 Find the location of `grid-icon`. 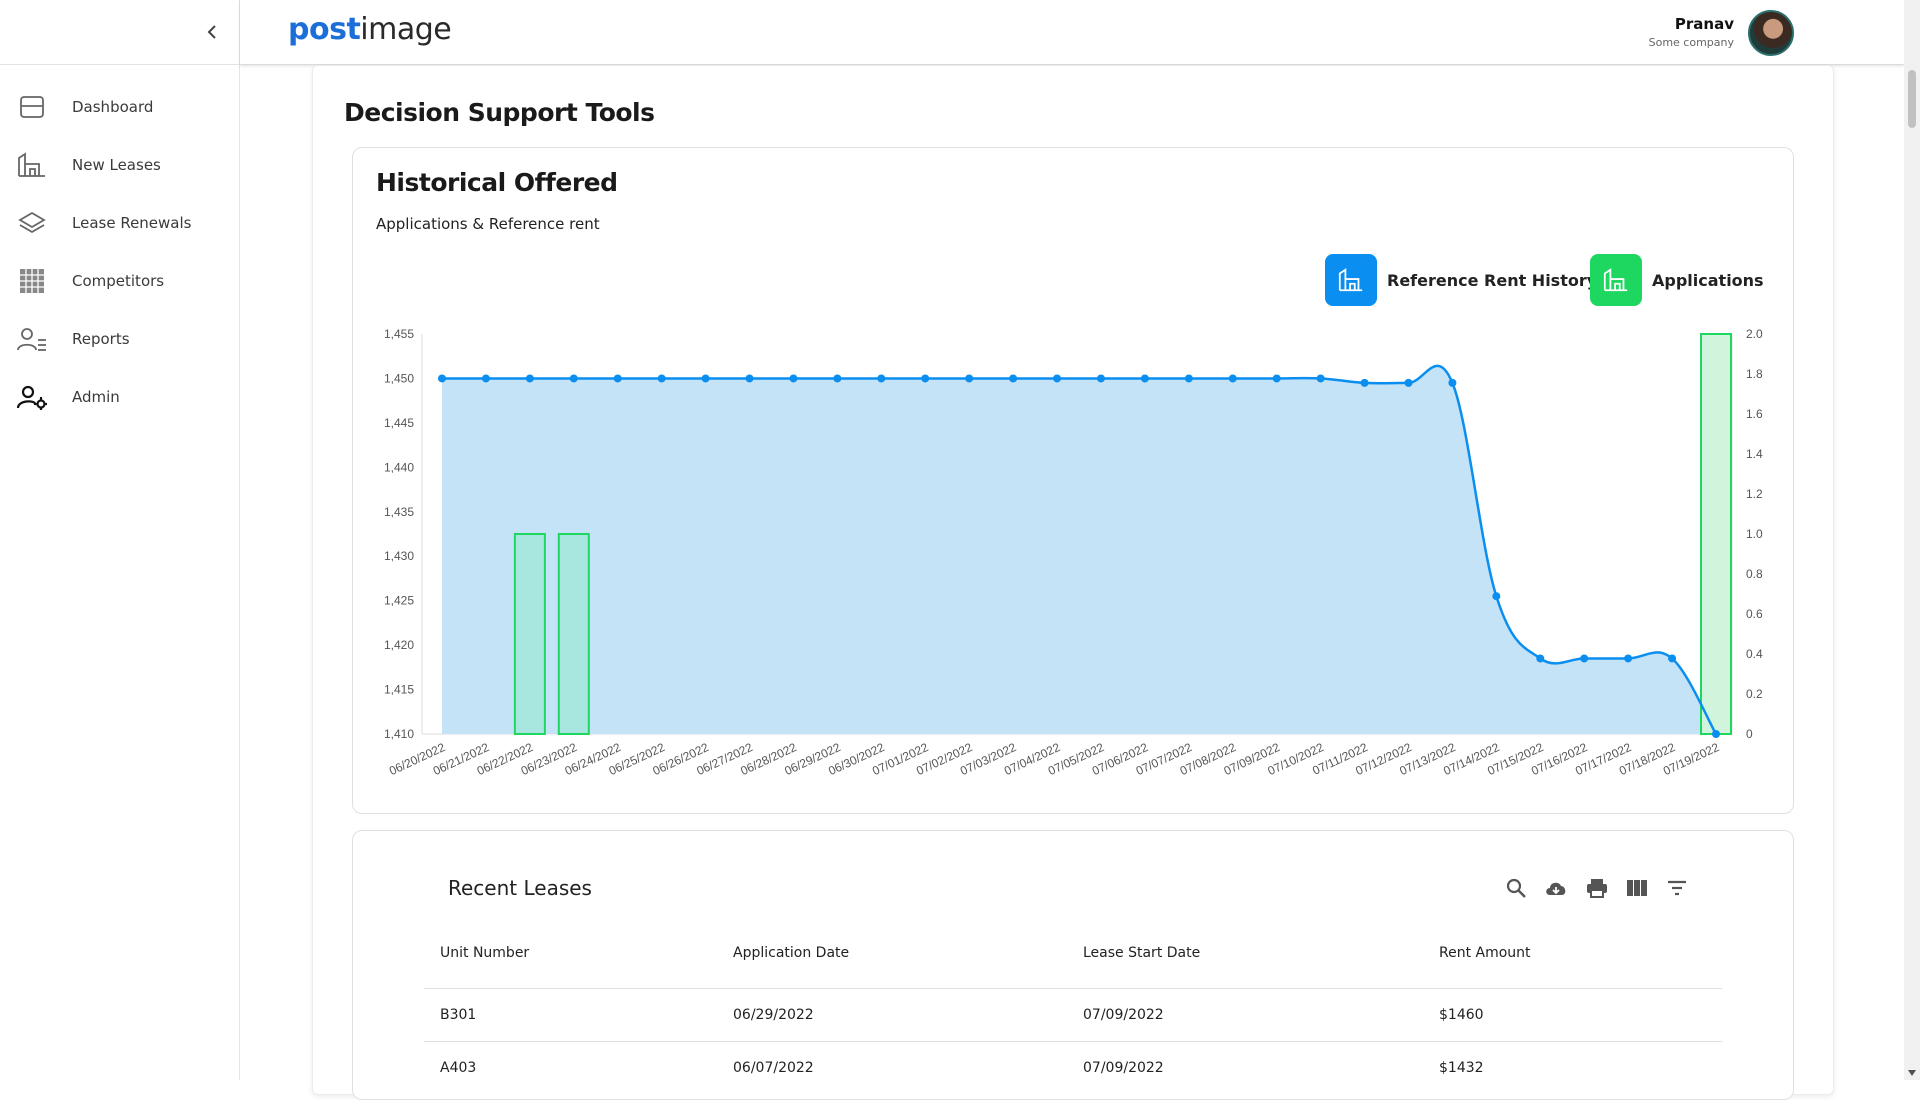

grid-icon is located at coordinates (32, 281).